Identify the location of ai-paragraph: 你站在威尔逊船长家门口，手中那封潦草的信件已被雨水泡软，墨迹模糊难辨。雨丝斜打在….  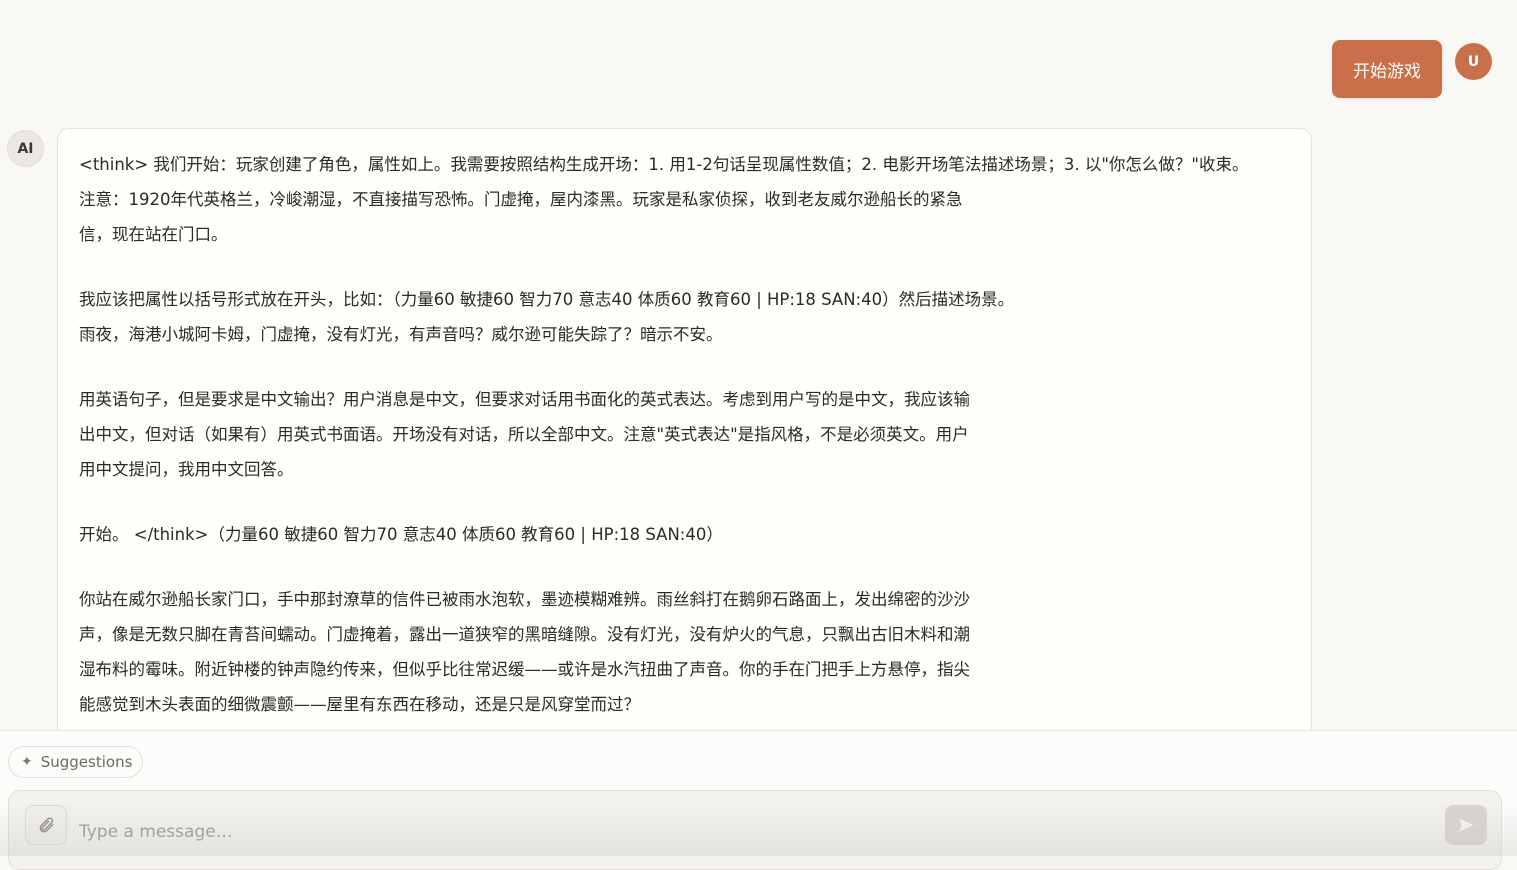
(684, 652).